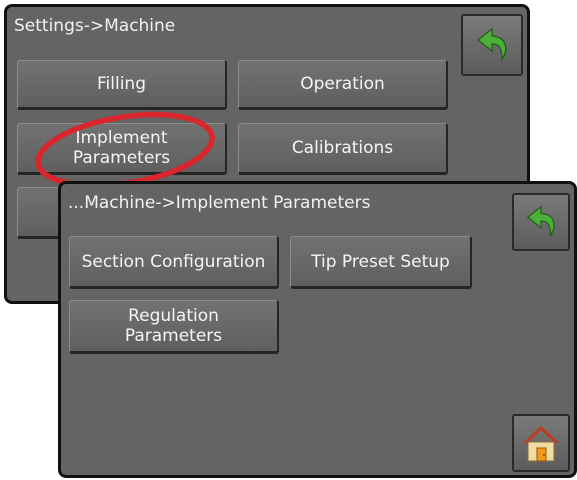 This screenshot has width=577, height=480. What do you see at coordinates (174, 327) in the screenshot?
I see `regulation-parameters-button: Regulation Parameters` at bounding box center [174, 327].